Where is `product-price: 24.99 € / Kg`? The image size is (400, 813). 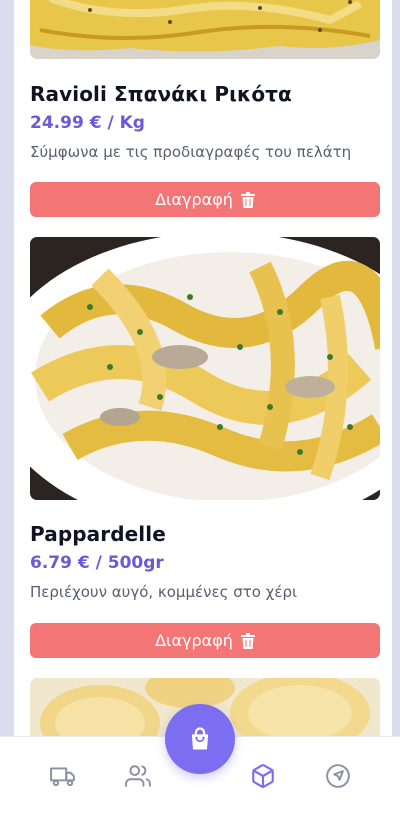
product-price: 24.99 € / Kg is located at coordinates (87, 123).